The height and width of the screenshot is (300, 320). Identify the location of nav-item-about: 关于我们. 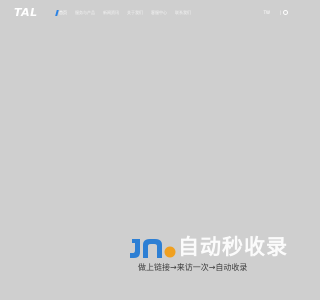
(135, 13).